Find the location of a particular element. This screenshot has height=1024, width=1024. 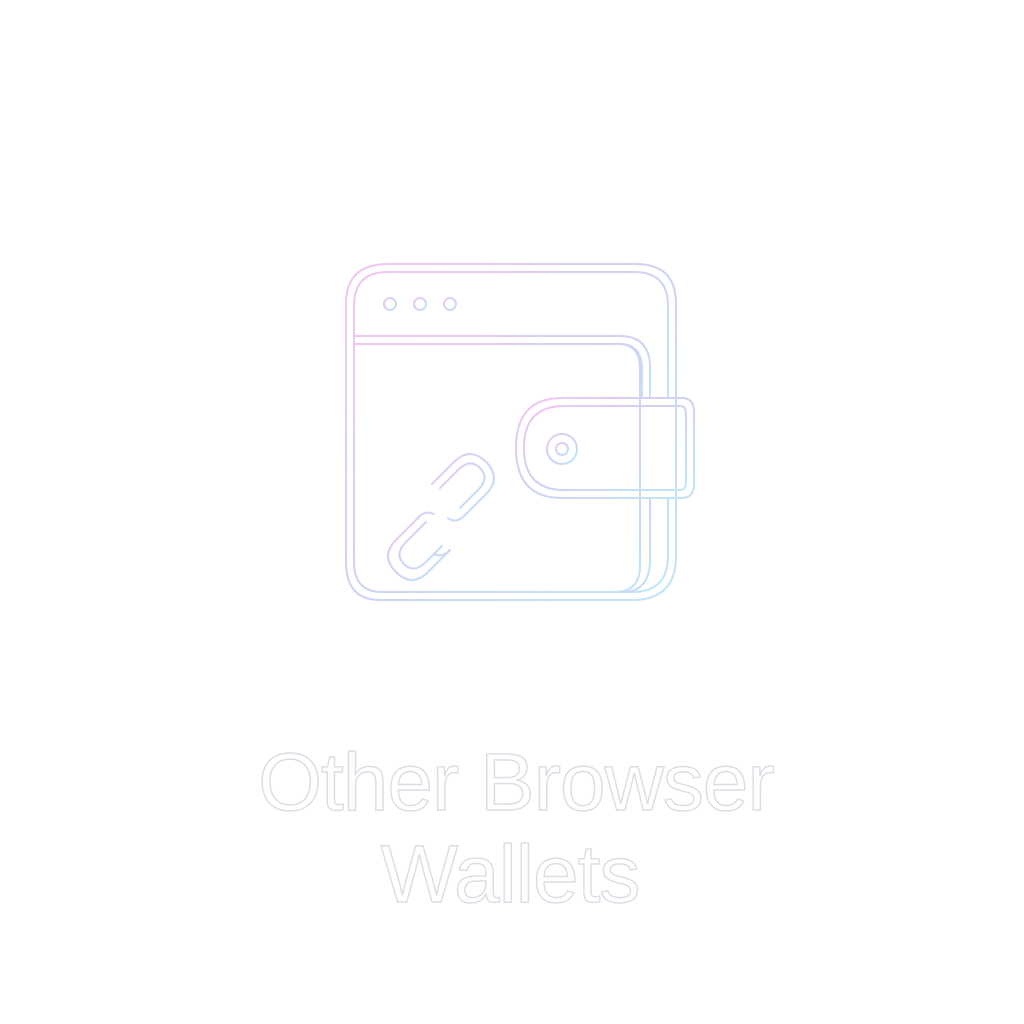

clasp-button-outer is located at coordinates (562, 449).